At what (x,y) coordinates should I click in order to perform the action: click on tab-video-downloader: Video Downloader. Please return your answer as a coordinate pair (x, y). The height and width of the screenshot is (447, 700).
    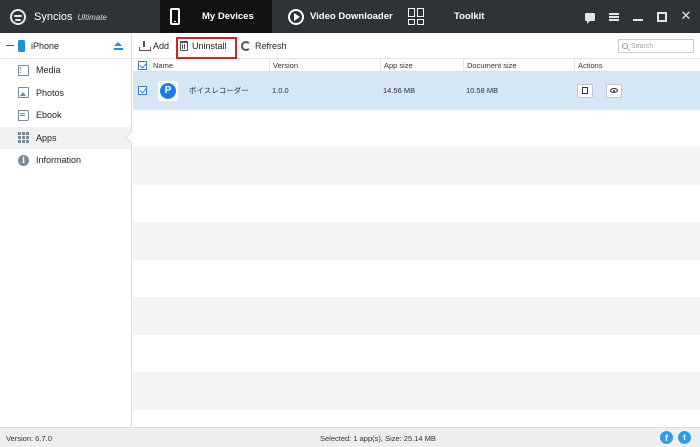
    Looking at the image, I should click on (339, 16).